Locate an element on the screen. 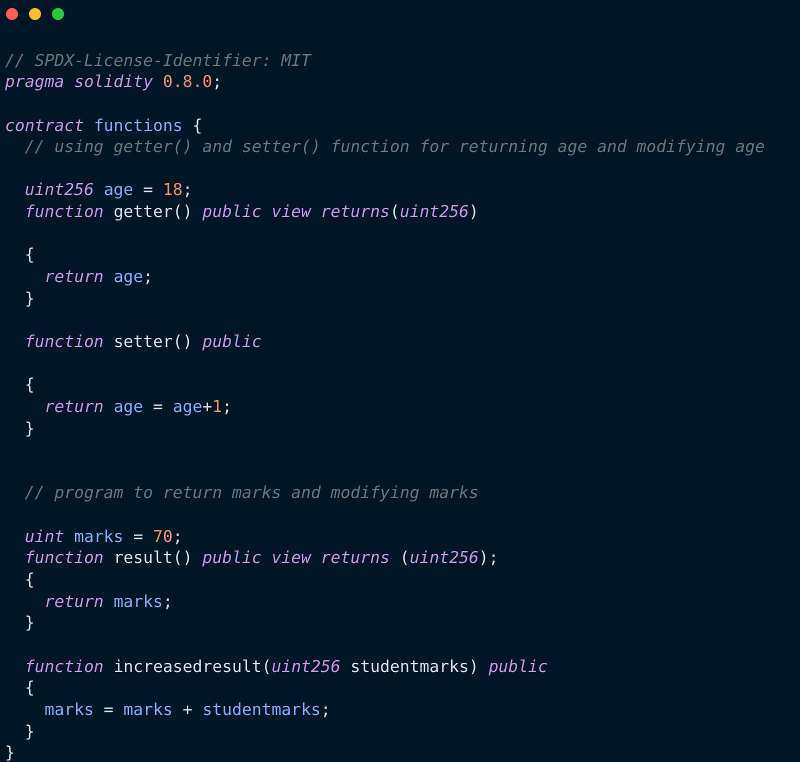 The image size is (800, 762). code-line: return age = age+1; is located at coordinates (137, 406).